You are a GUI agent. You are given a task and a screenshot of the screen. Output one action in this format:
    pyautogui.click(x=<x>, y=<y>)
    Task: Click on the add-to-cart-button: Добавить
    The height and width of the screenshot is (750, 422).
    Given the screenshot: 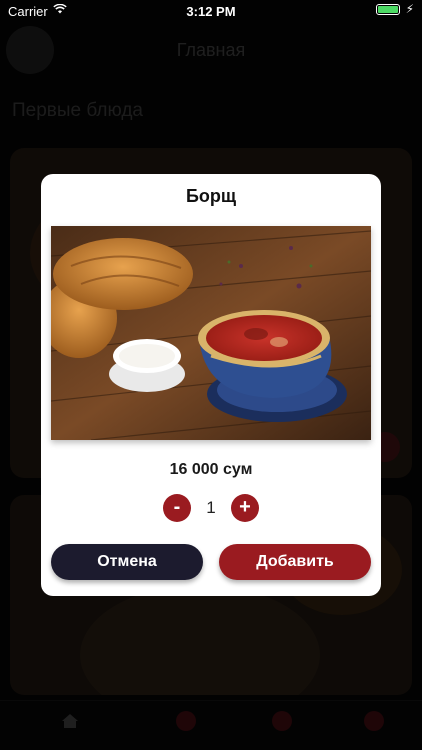 What is the action you would take?
    pyautogui.click(x=295, y=562)
    